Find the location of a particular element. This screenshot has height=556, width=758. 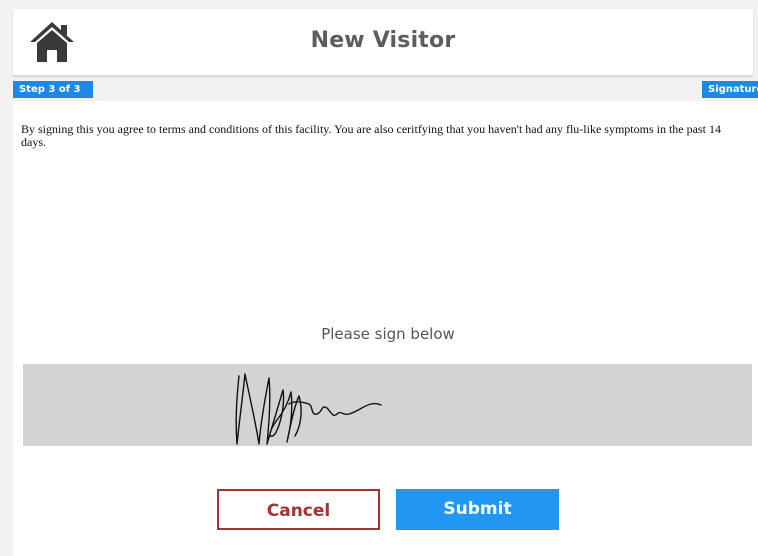

signature-pad is located at coordinates (387, 405).